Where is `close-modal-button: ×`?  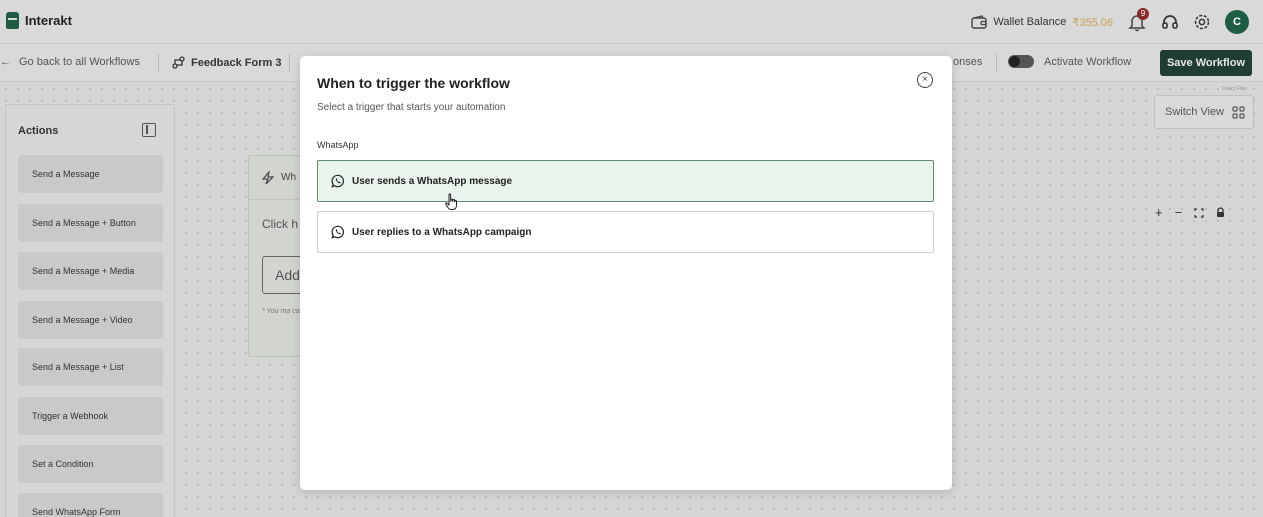
close-modal-button: × is located at coordinates (925, 80).